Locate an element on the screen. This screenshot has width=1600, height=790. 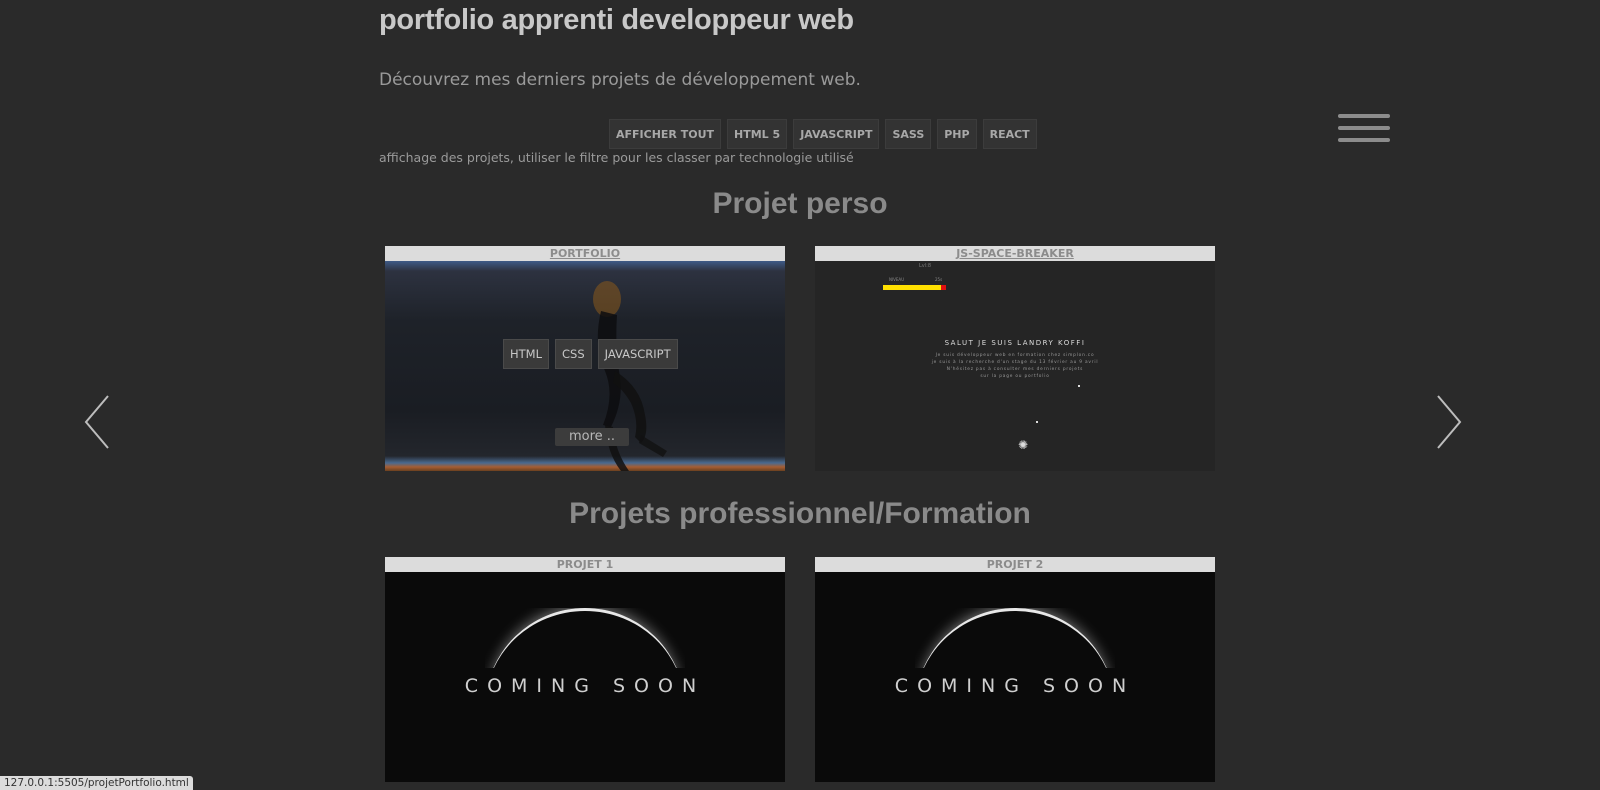
hud-label-left: NIVEAU is located at coordinates (897, 279).